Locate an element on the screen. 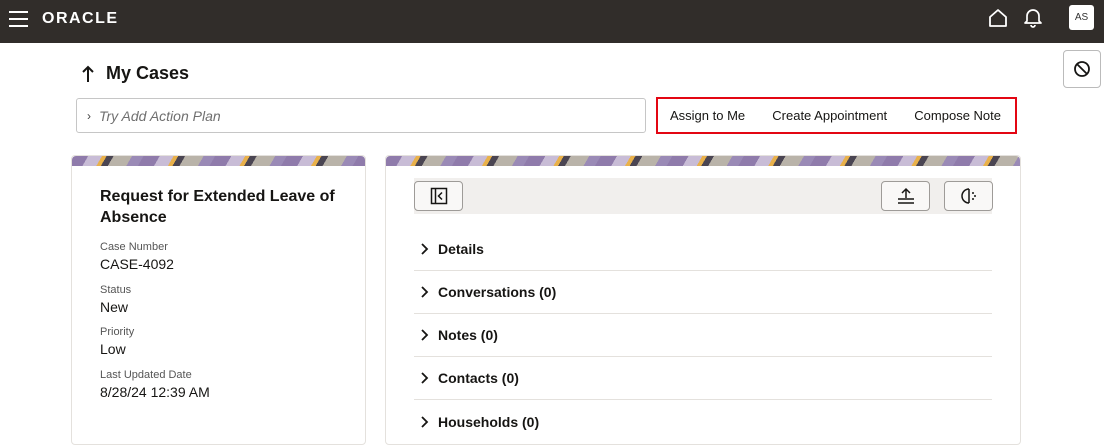 Image resolution: width=1104 pixels, height=445 pixels. upload-button is located at coordinates (905, 196).